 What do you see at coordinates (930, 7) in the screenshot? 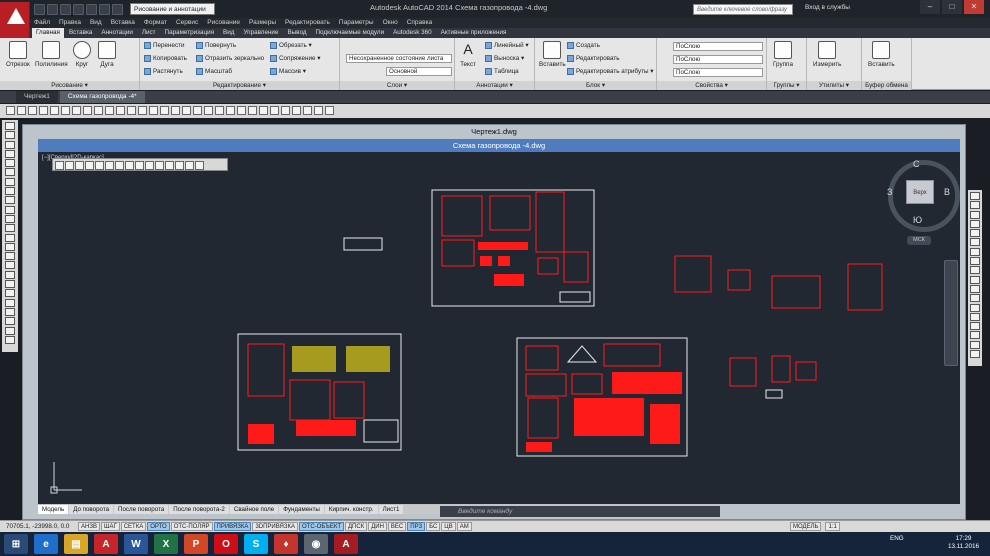
I see `minimize-button: –` at bounding box center [930, 7].